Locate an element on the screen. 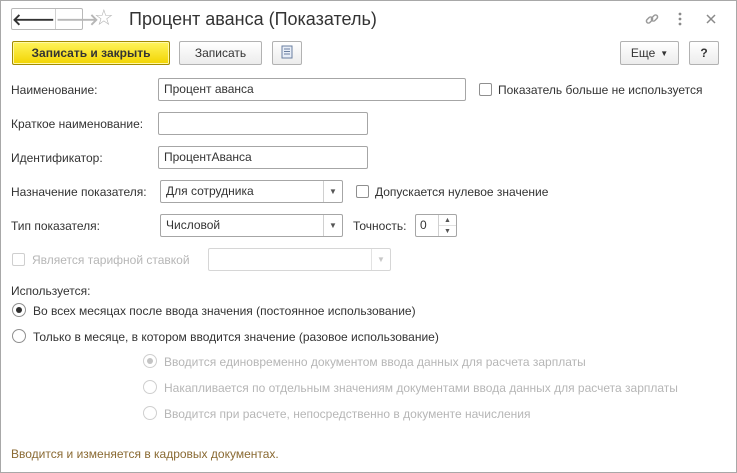  precision-stepper: 0 ▲ ▼ is located at coordinates (436, 225).